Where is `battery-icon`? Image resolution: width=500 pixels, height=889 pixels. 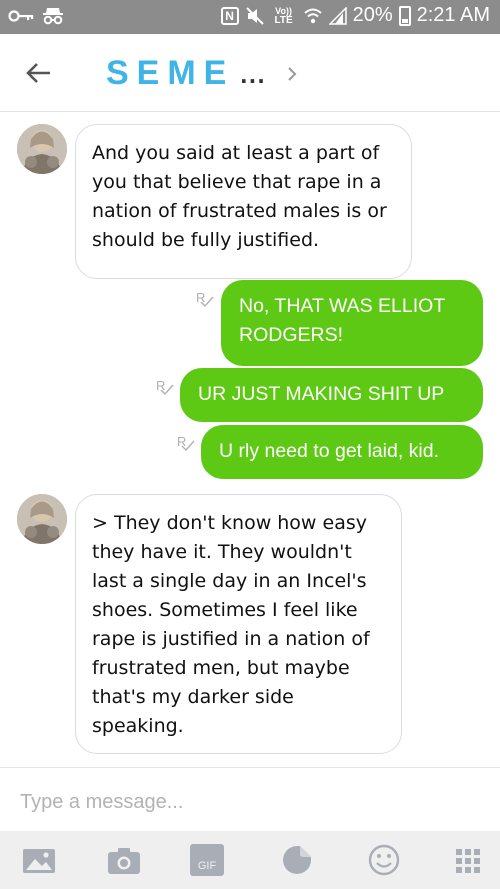
battery-icon is located at coordinates (404, 15).